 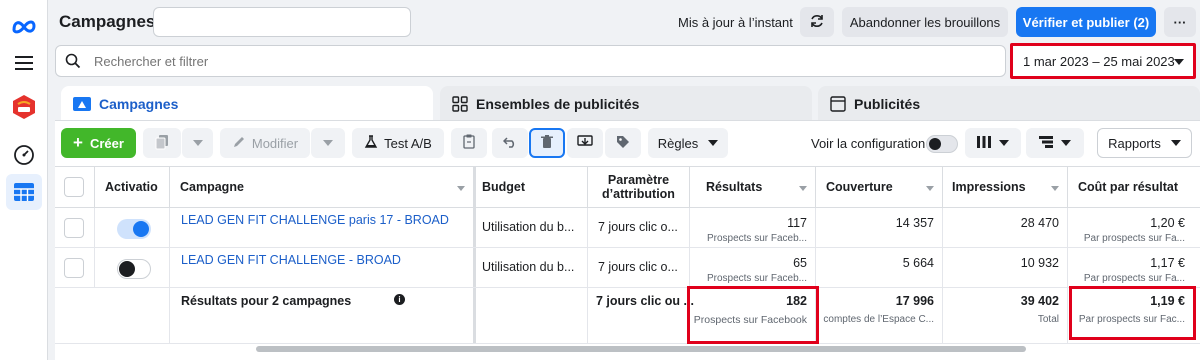 What do you see at coordinates (394, 61) in the screenshot?
I see `search-input` at bounding box center [394, 61].